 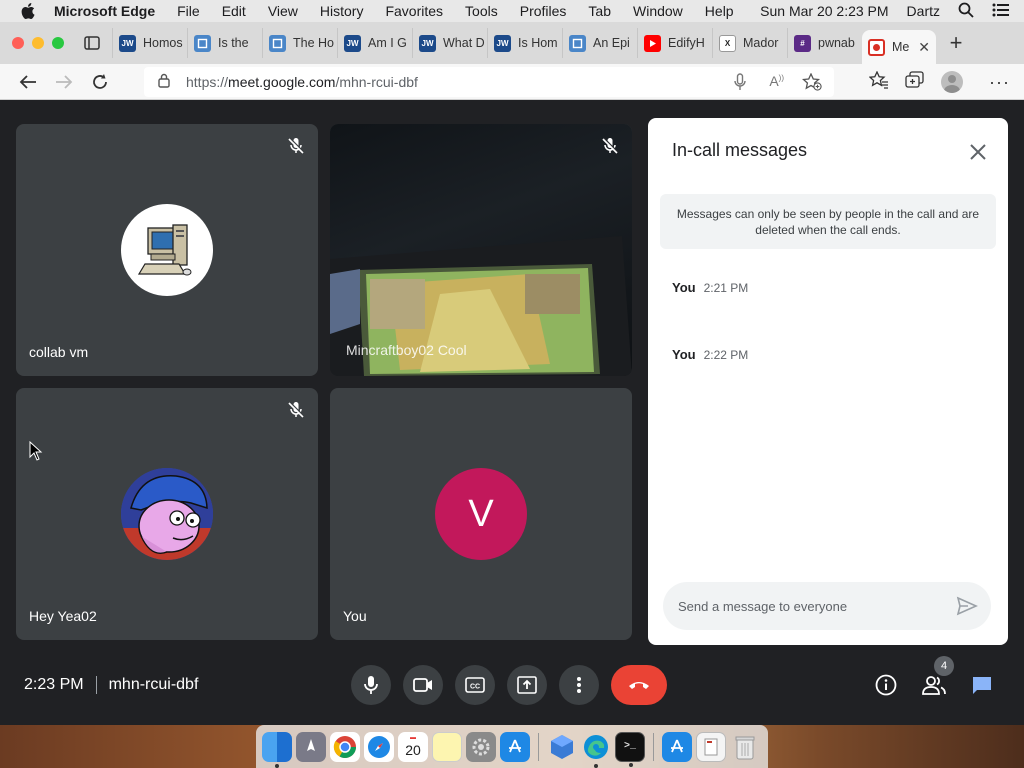 I want to click on browser-tab-active: Me ✕, so click(x=899, y=47).